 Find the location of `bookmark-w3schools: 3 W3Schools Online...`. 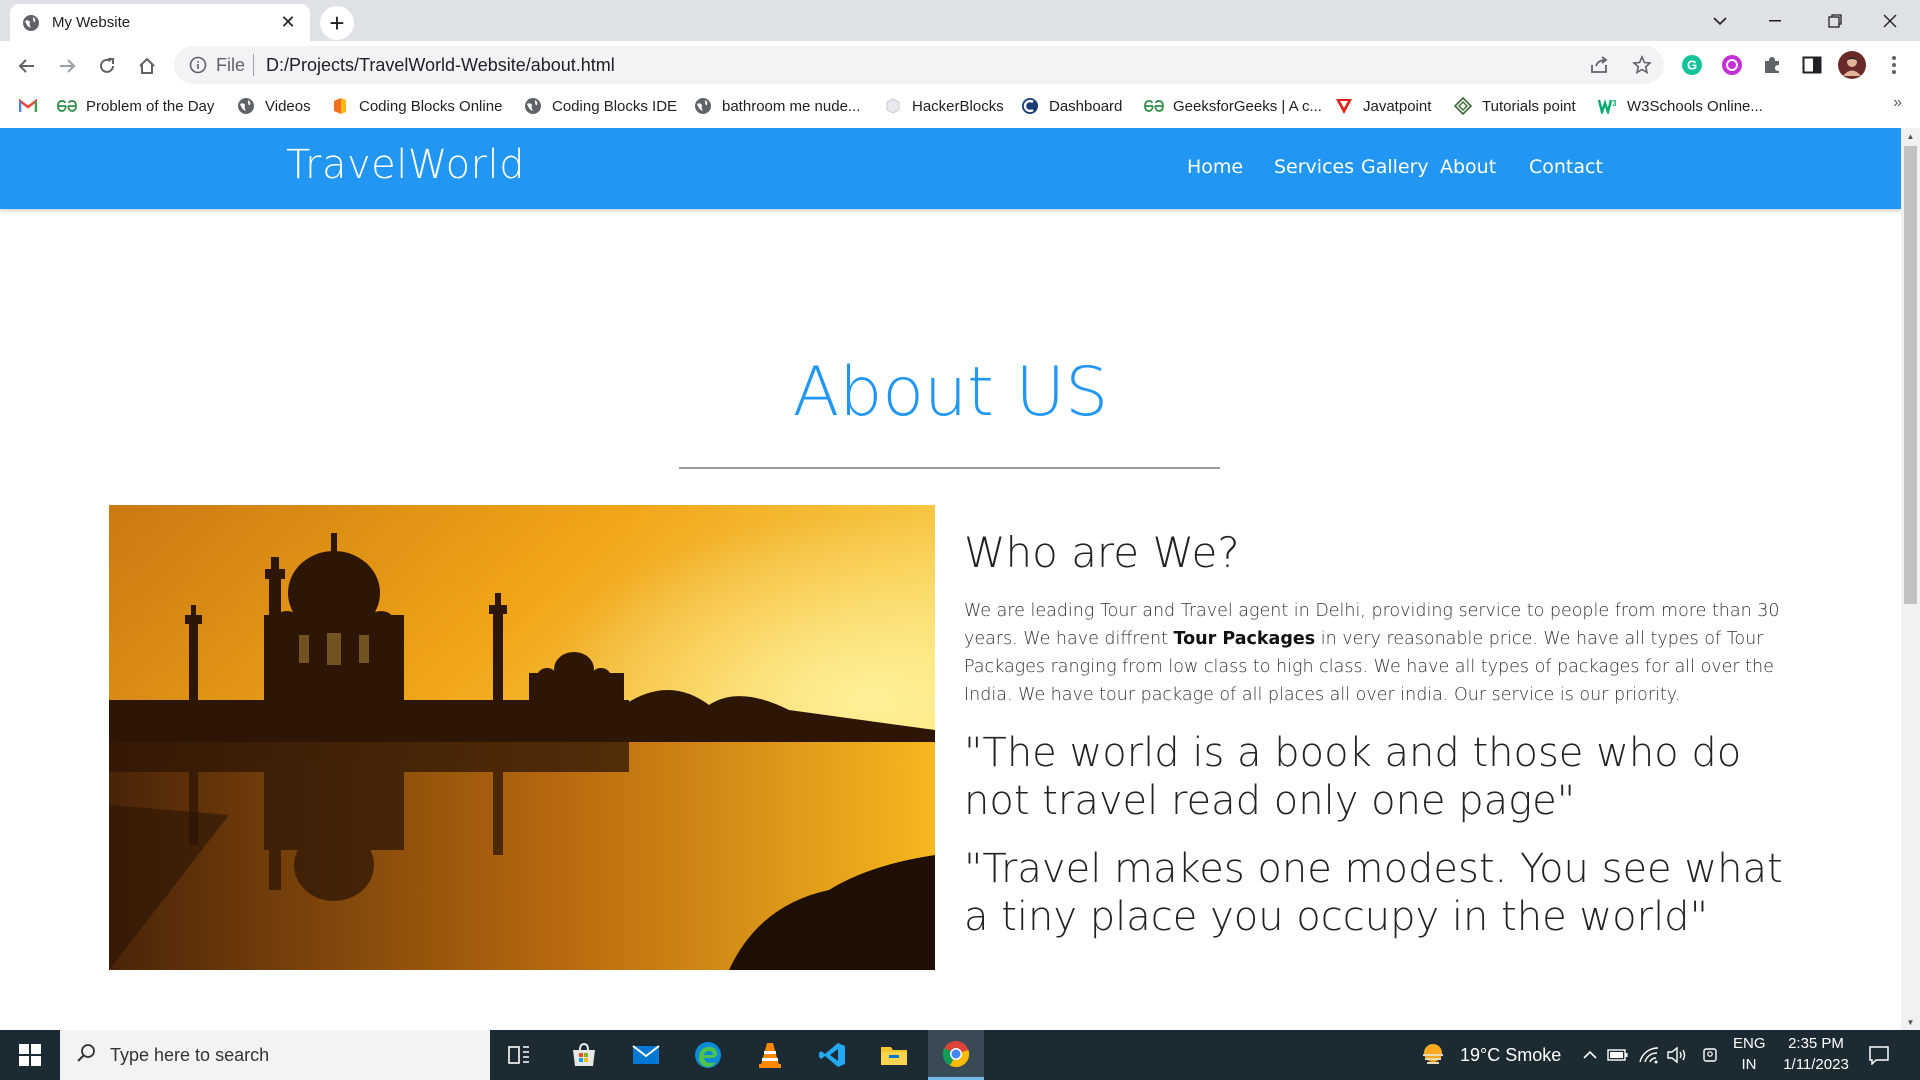

bookmark-w3schools: 3 W3Schools Online... is located at coordinates (1680, 106).